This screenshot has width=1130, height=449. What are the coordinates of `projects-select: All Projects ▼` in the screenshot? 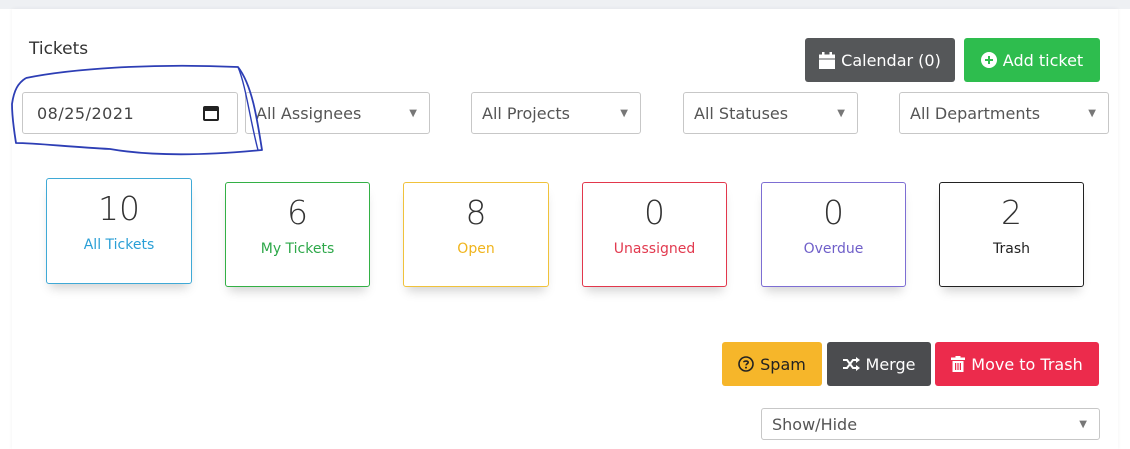 It's located at (556, 113).